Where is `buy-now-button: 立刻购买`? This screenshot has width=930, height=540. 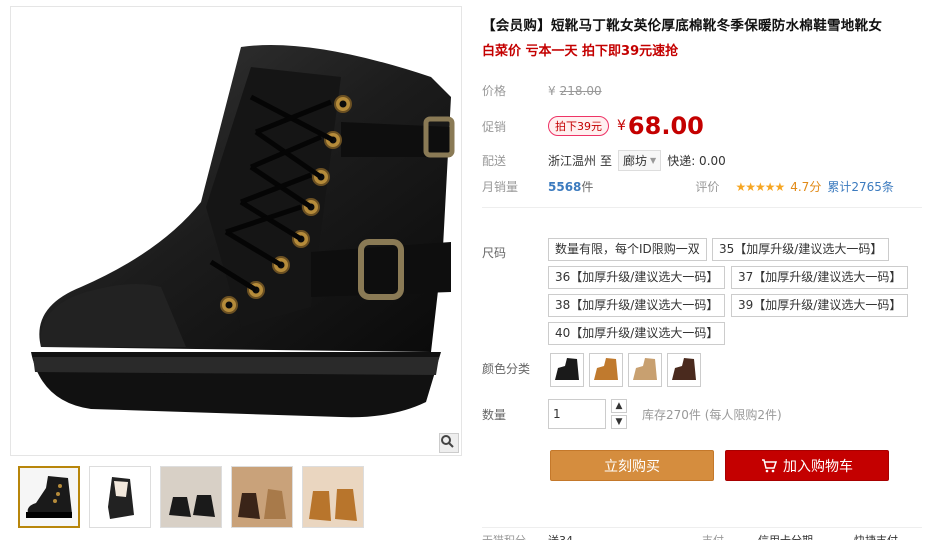 buy-now-button: 立刻购买 is located at coordinates (632, 465).